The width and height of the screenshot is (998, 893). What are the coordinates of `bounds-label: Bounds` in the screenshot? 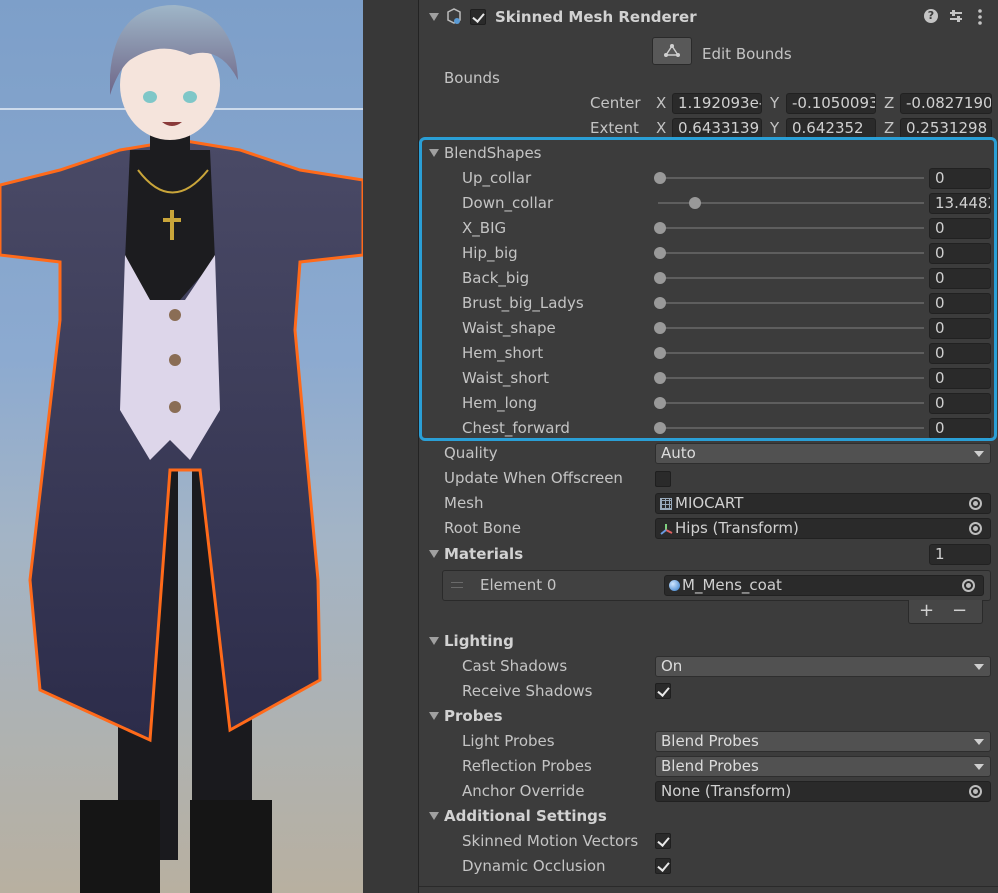 It's located at (472, 78).